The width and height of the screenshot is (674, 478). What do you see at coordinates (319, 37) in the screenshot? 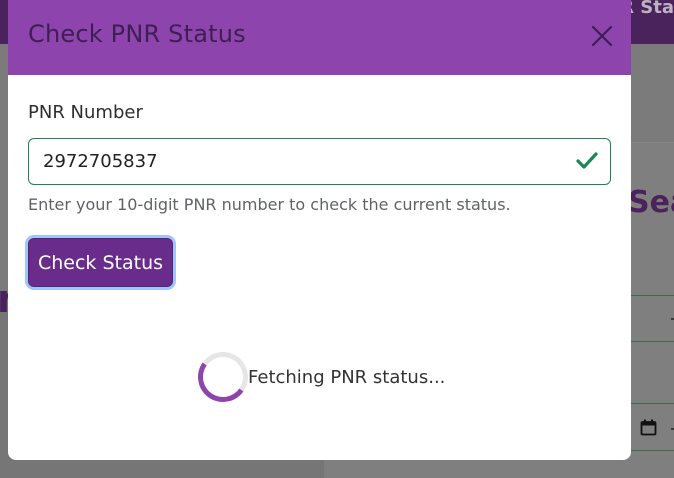
I see `modal-header: Check PNR Status` at bounding box center [319, 37].